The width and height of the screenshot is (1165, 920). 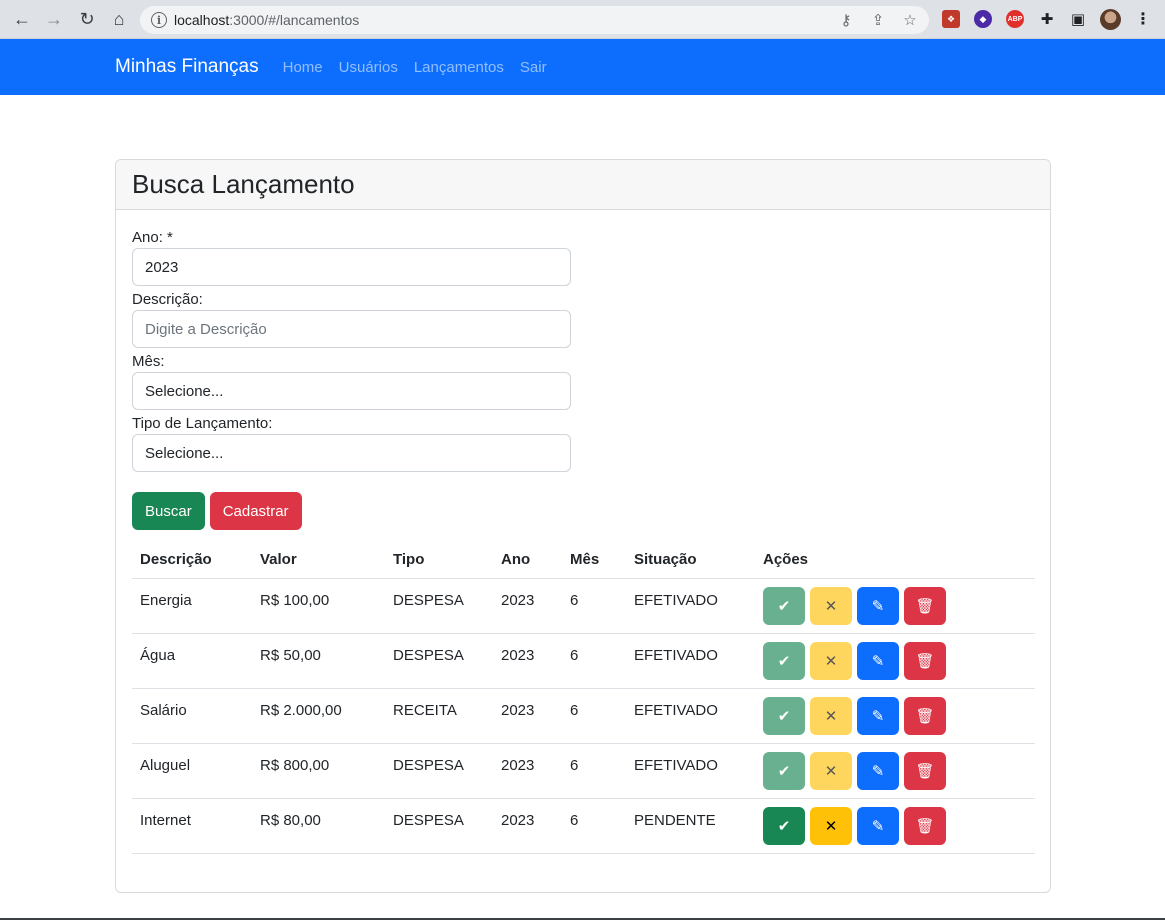 What do you see at coordinates (192, 771) in the screenshot?
I see `cell-descricao: Aluguel` at bounding box center [192, 771].